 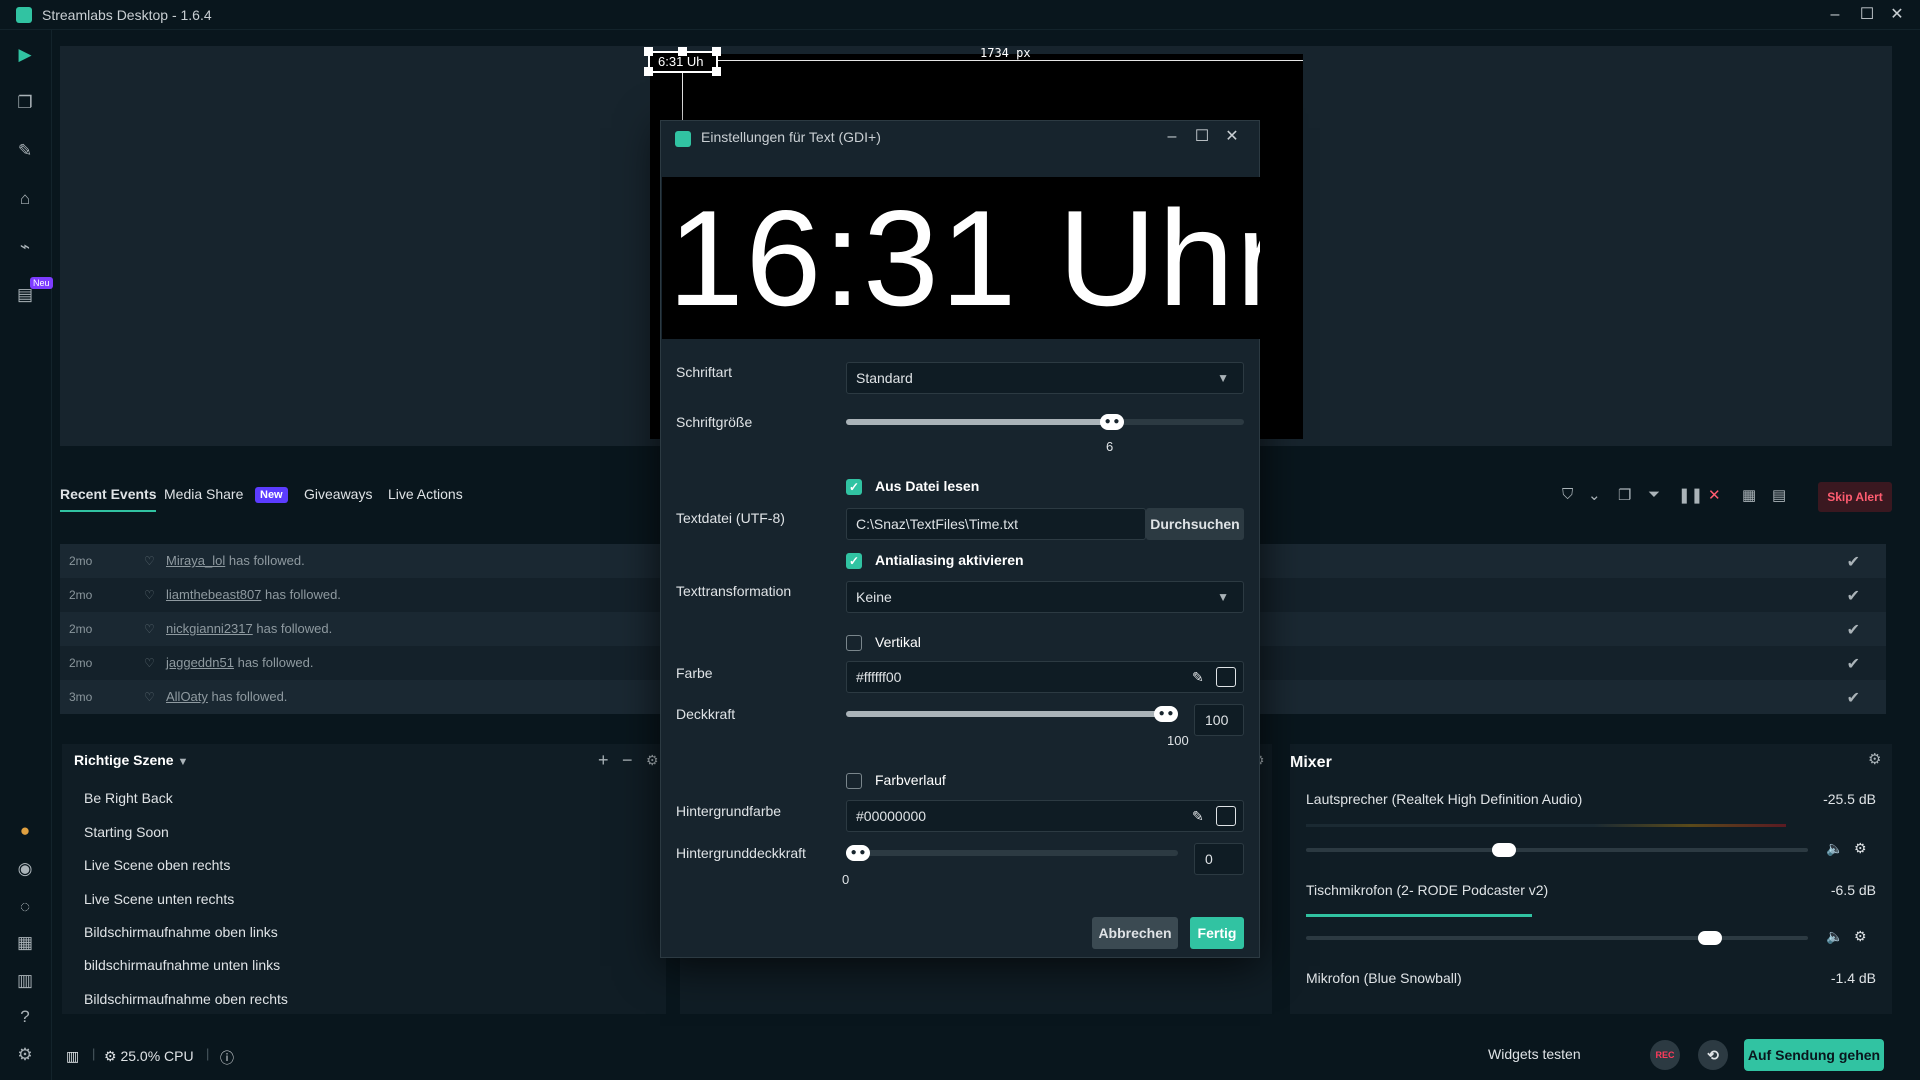 What do you see at coordinates (131, 760) in the screenshot?
I see `scene-collection-title: Richtige Szene ▼` at bounding box center [131, 760].